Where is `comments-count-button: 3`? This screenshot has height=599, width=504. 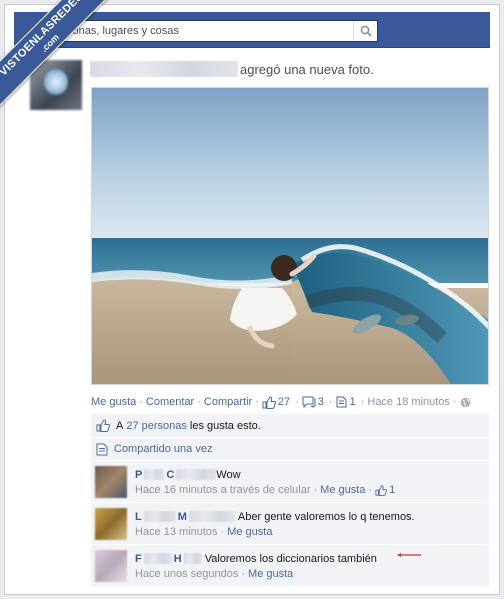
comments-count-button: 3 is located at coordinates (313, 402).